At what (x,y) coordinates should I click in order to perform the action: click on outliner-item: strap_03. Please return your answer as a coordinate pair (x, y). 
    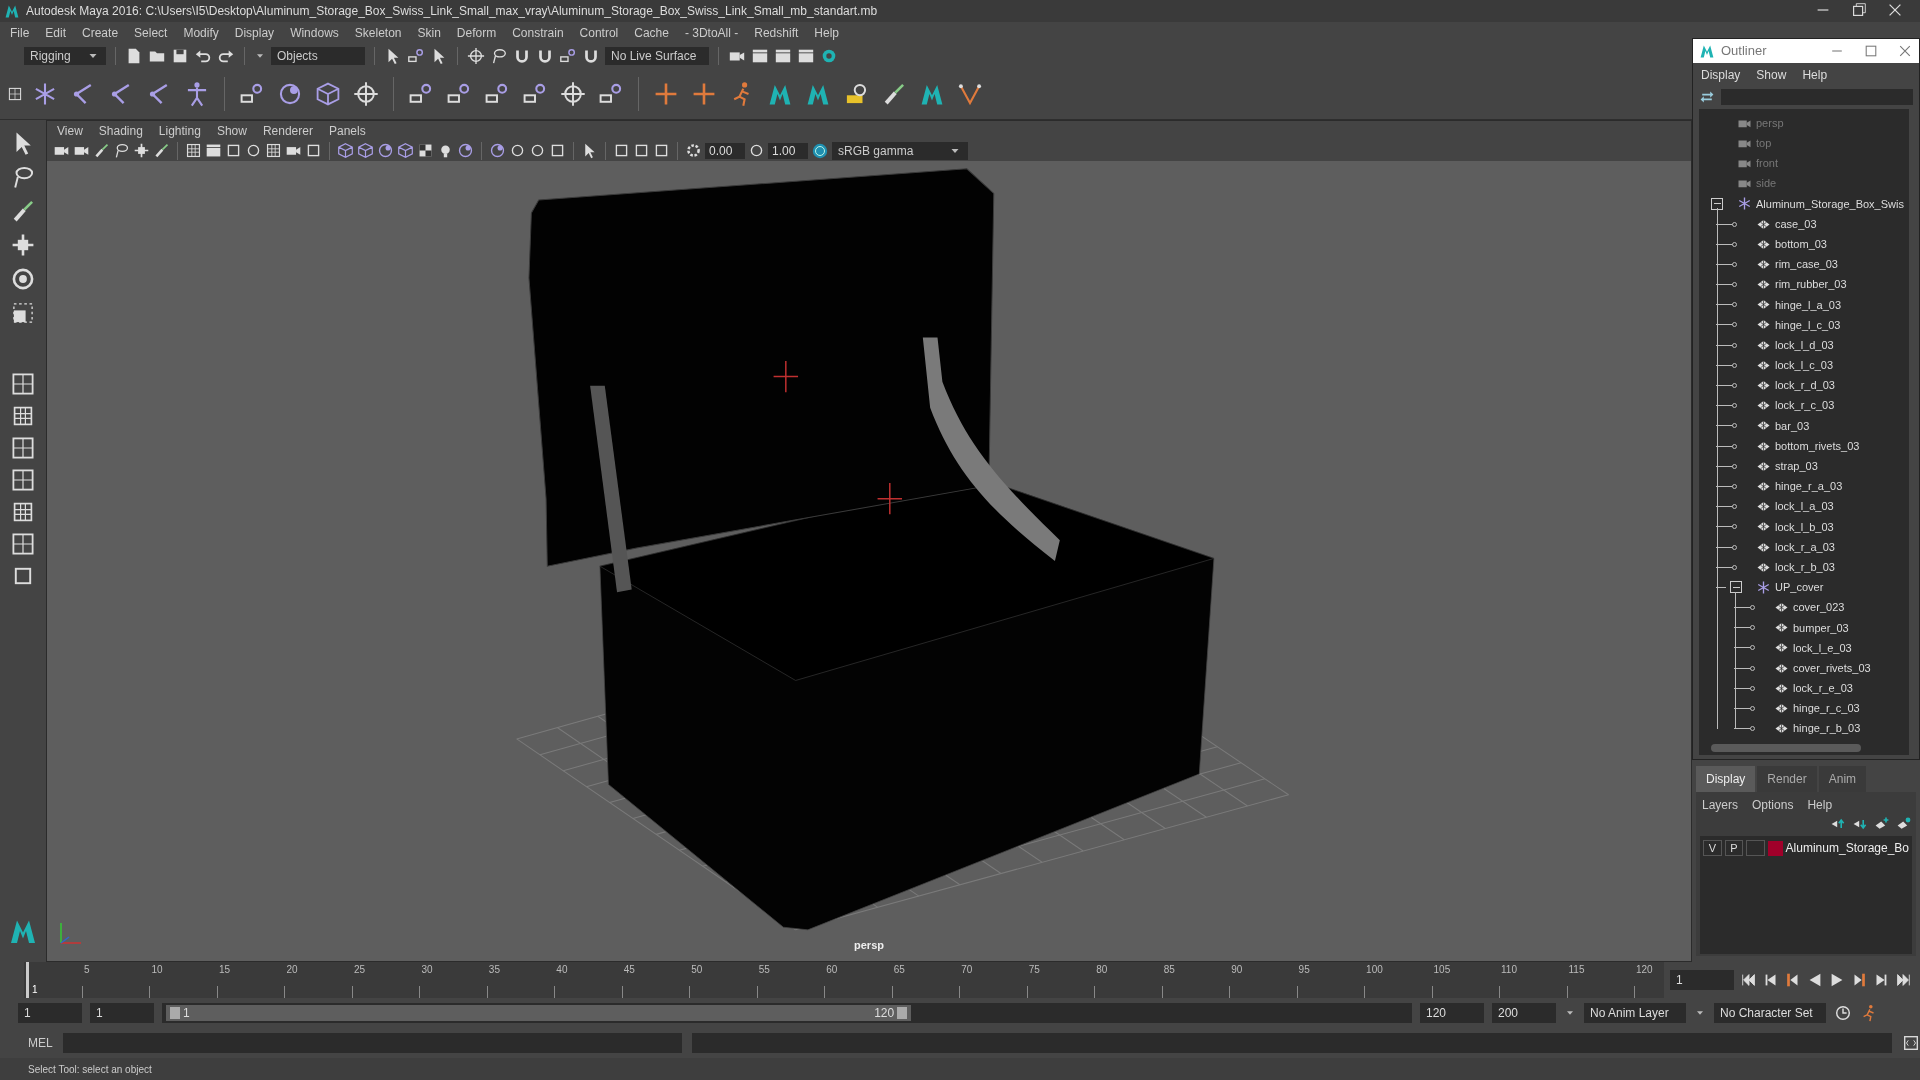
    Looking at the image, I should click on (1796, 466).